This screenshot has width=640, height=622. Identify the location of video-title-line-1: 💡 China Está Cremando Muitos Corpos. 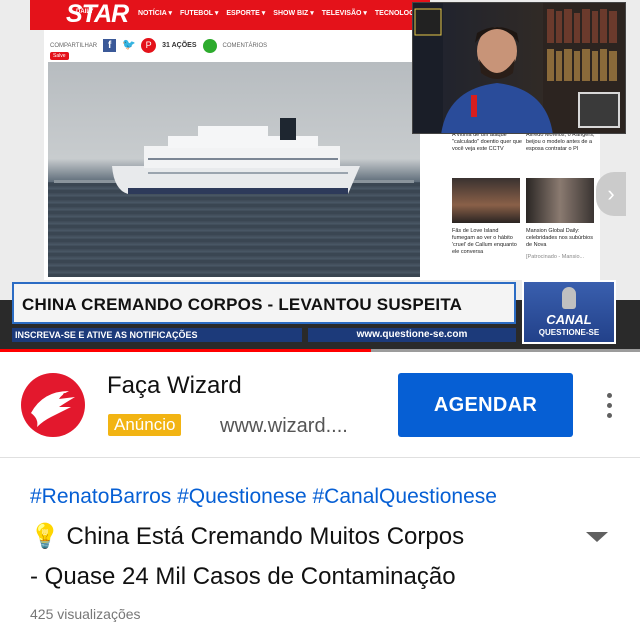
(247, 536).